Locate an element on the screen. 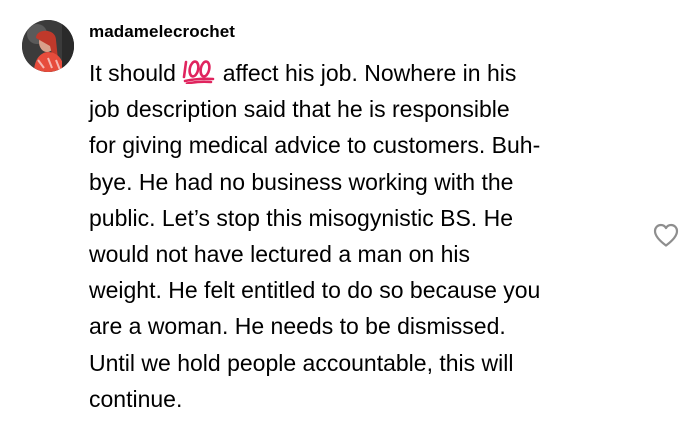  like-button is located at coordinates (666, 235).